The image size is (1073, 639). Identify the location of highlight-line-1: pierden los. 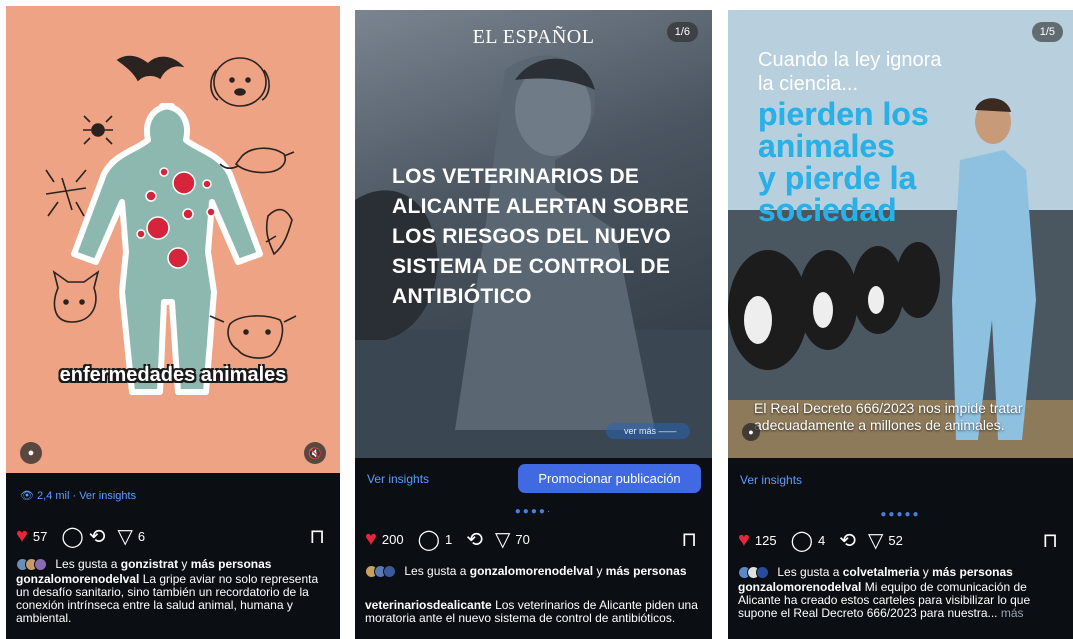
(843, 114).